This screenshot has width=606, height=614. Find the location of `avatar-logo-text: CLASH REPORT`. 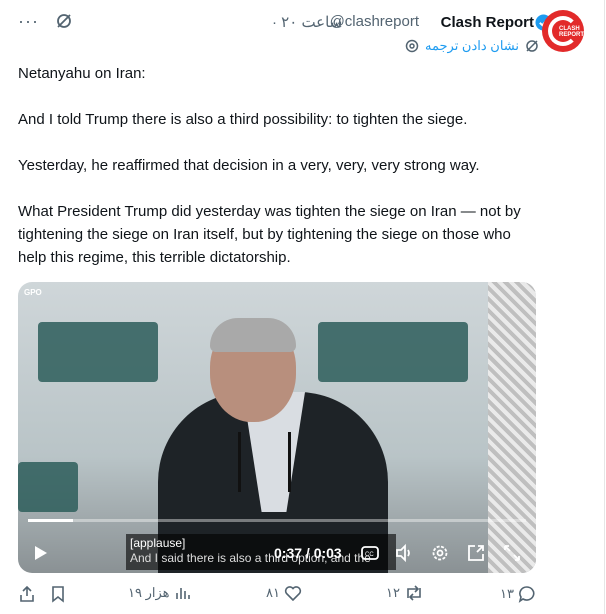

avatar-logo-text: CLASH REPORT is located at coordinates (571, 32).